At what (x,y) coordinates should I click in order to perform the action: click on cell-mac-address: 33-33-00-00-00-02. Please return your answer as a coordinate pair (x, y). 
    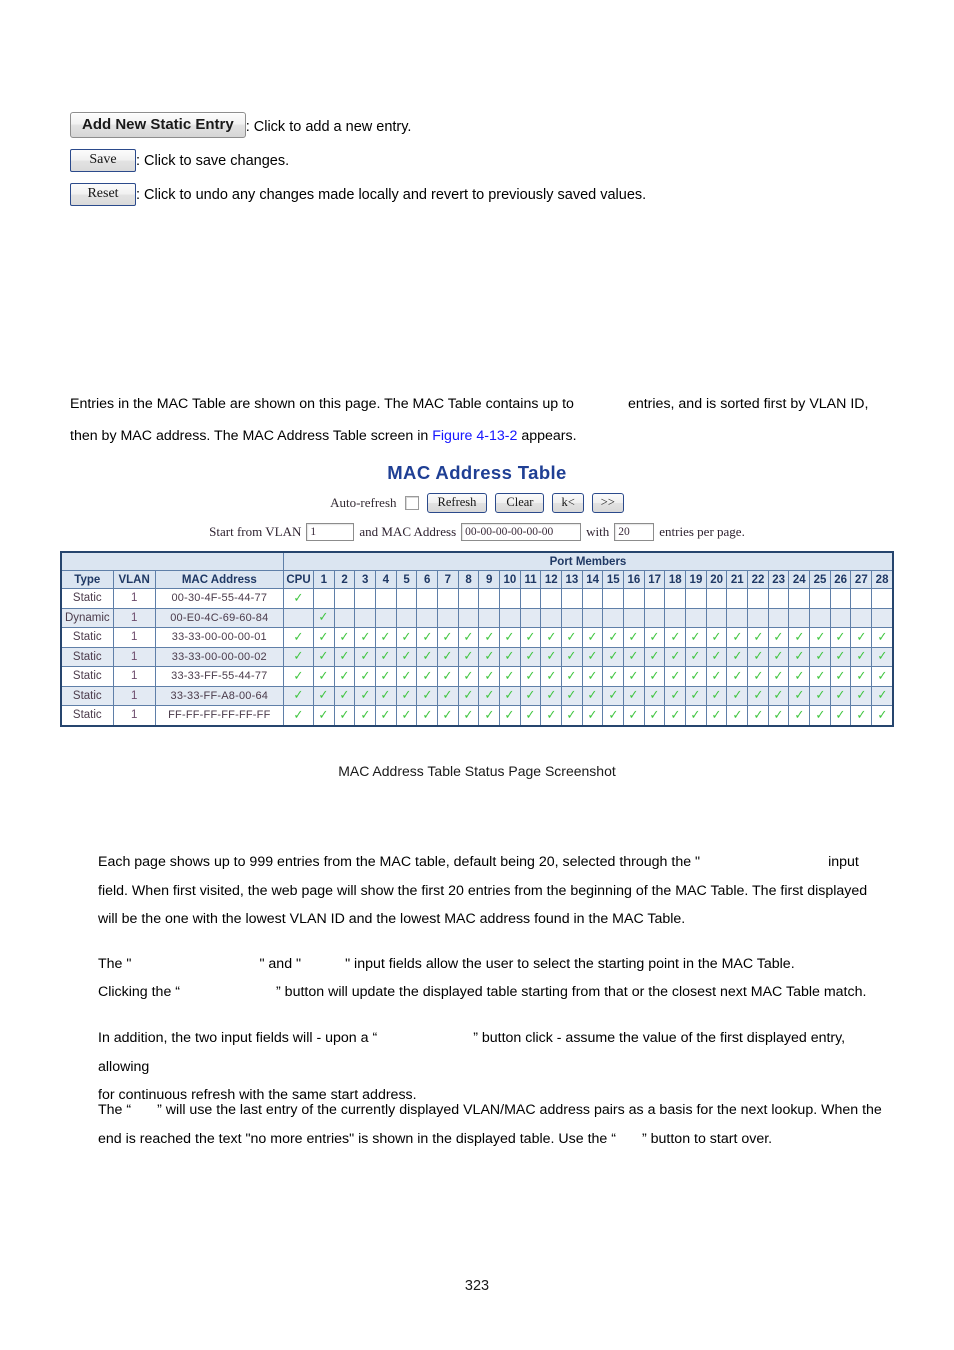
    Looking at the image, I should click on (219, 656).